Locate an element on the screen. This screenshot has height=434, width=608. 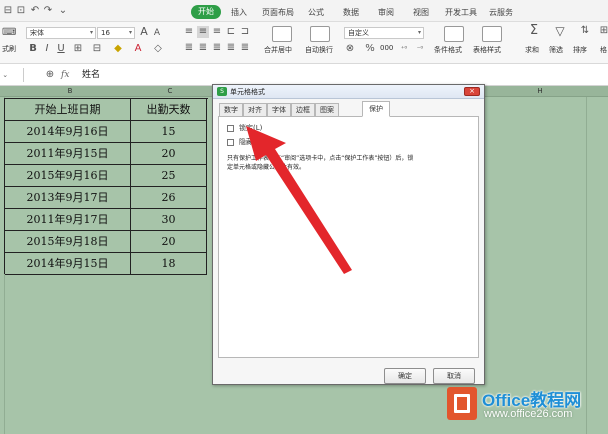
red-arrow-annotation is located at coordinates (299, 200).